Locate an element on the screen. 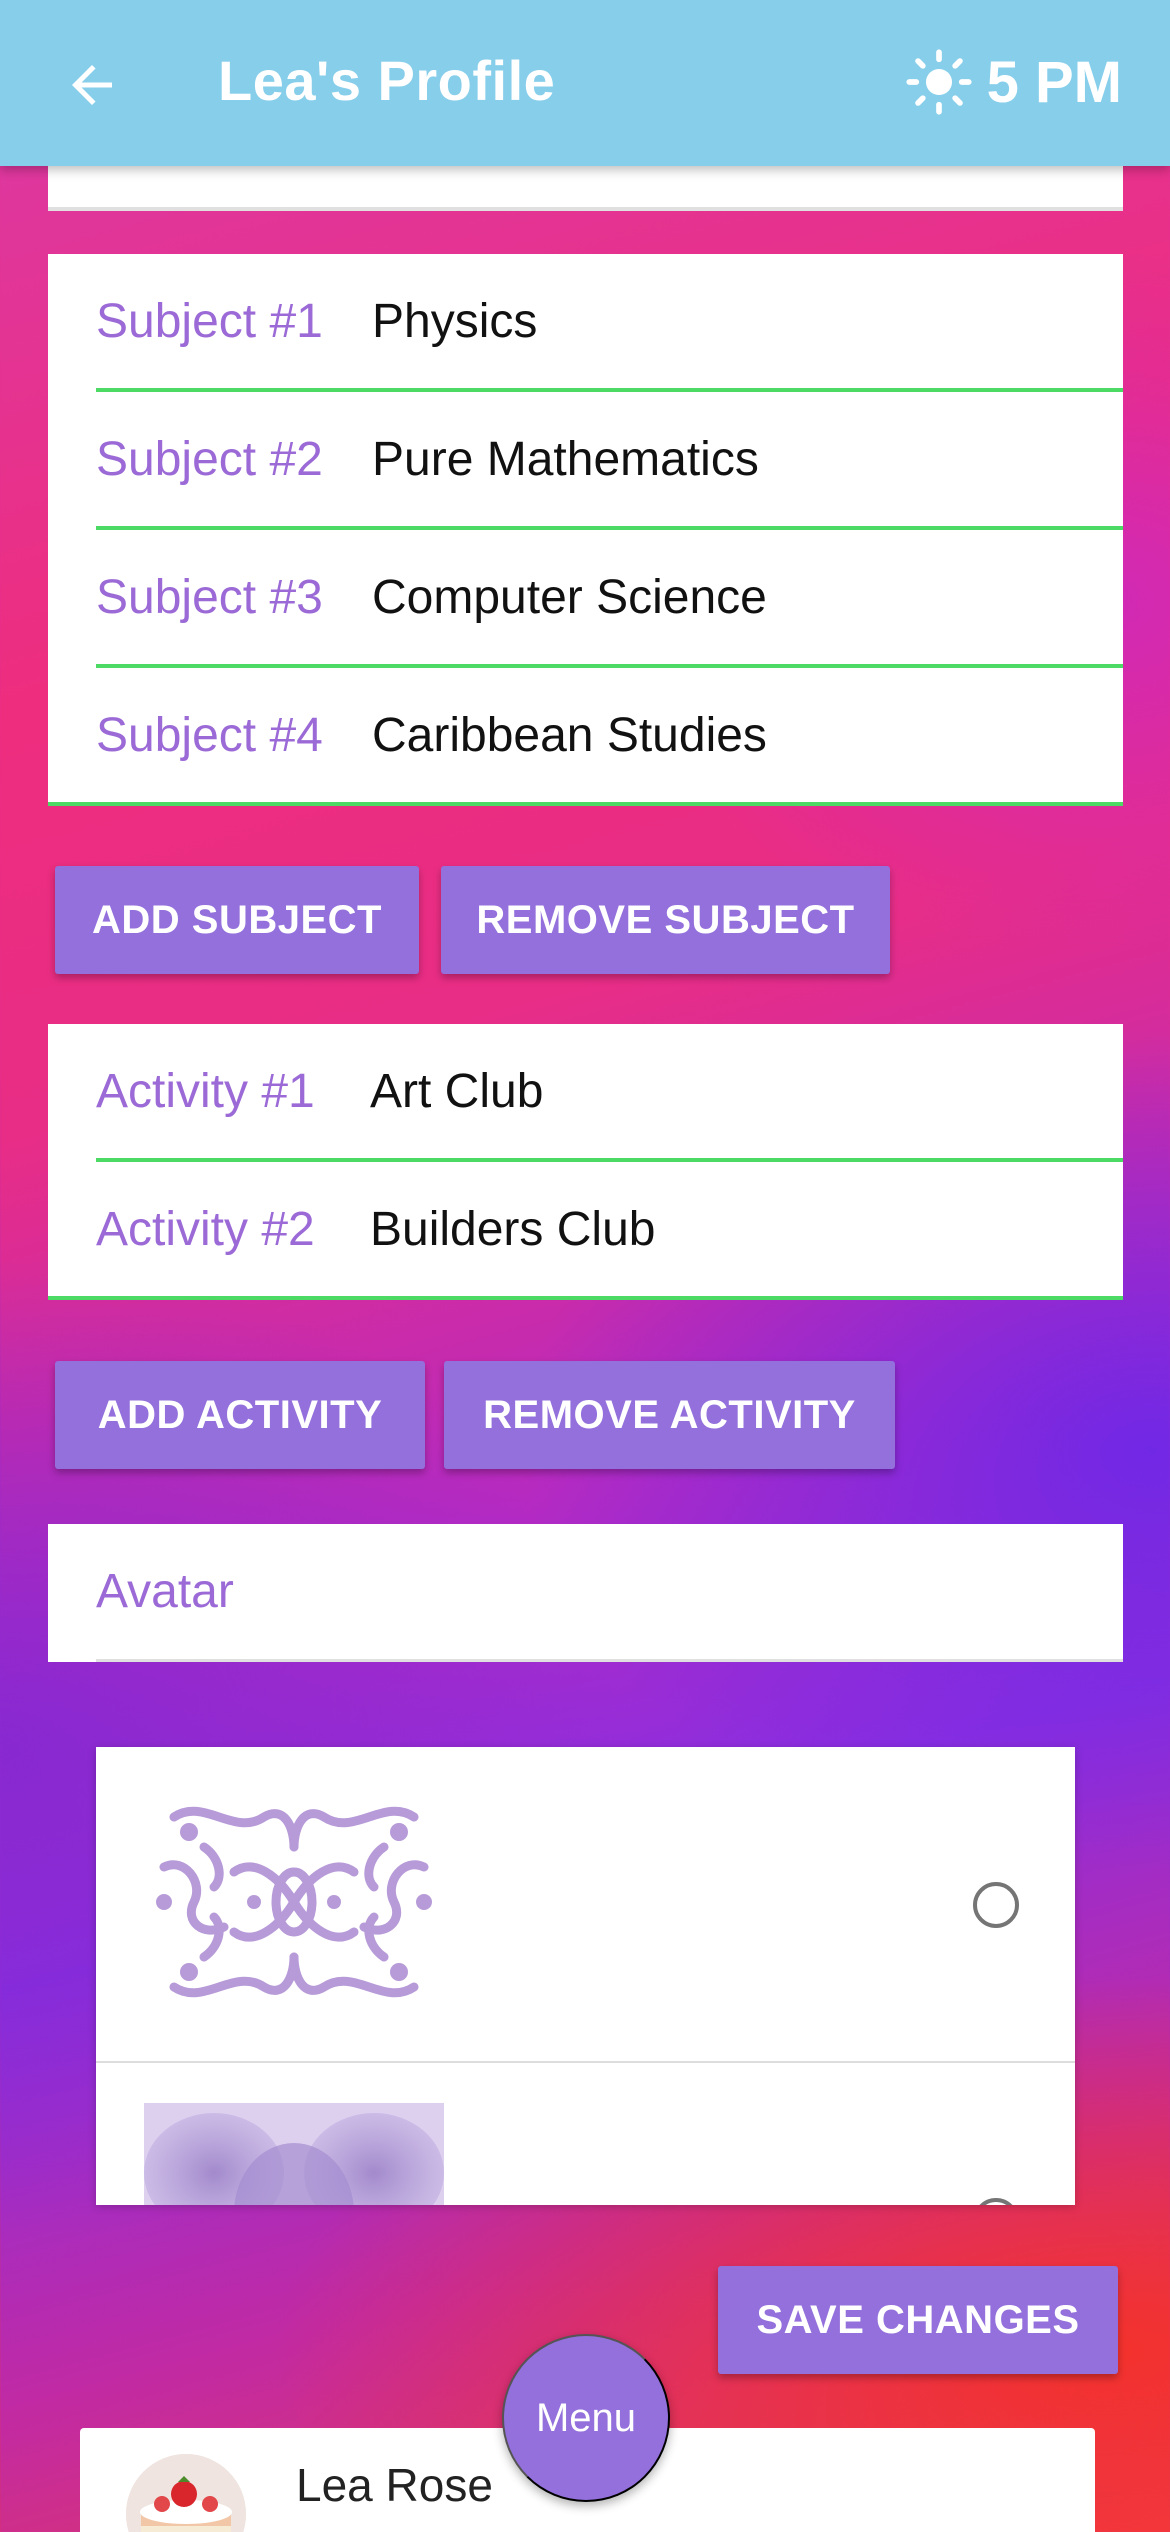 The image size is (1170, 2532). subject-label: Subject #1 is located at coordinates (209, 321).